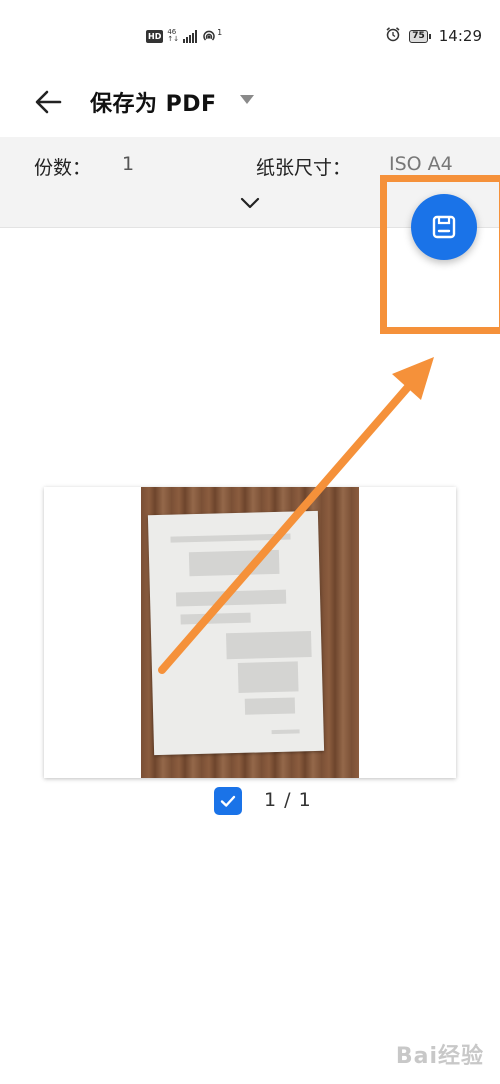 This screenshot has height=1084, width=500. Describe the element at coordinates (439, 1056) in the screenshot. I see `watermark-logo: Bai经验` at that location.